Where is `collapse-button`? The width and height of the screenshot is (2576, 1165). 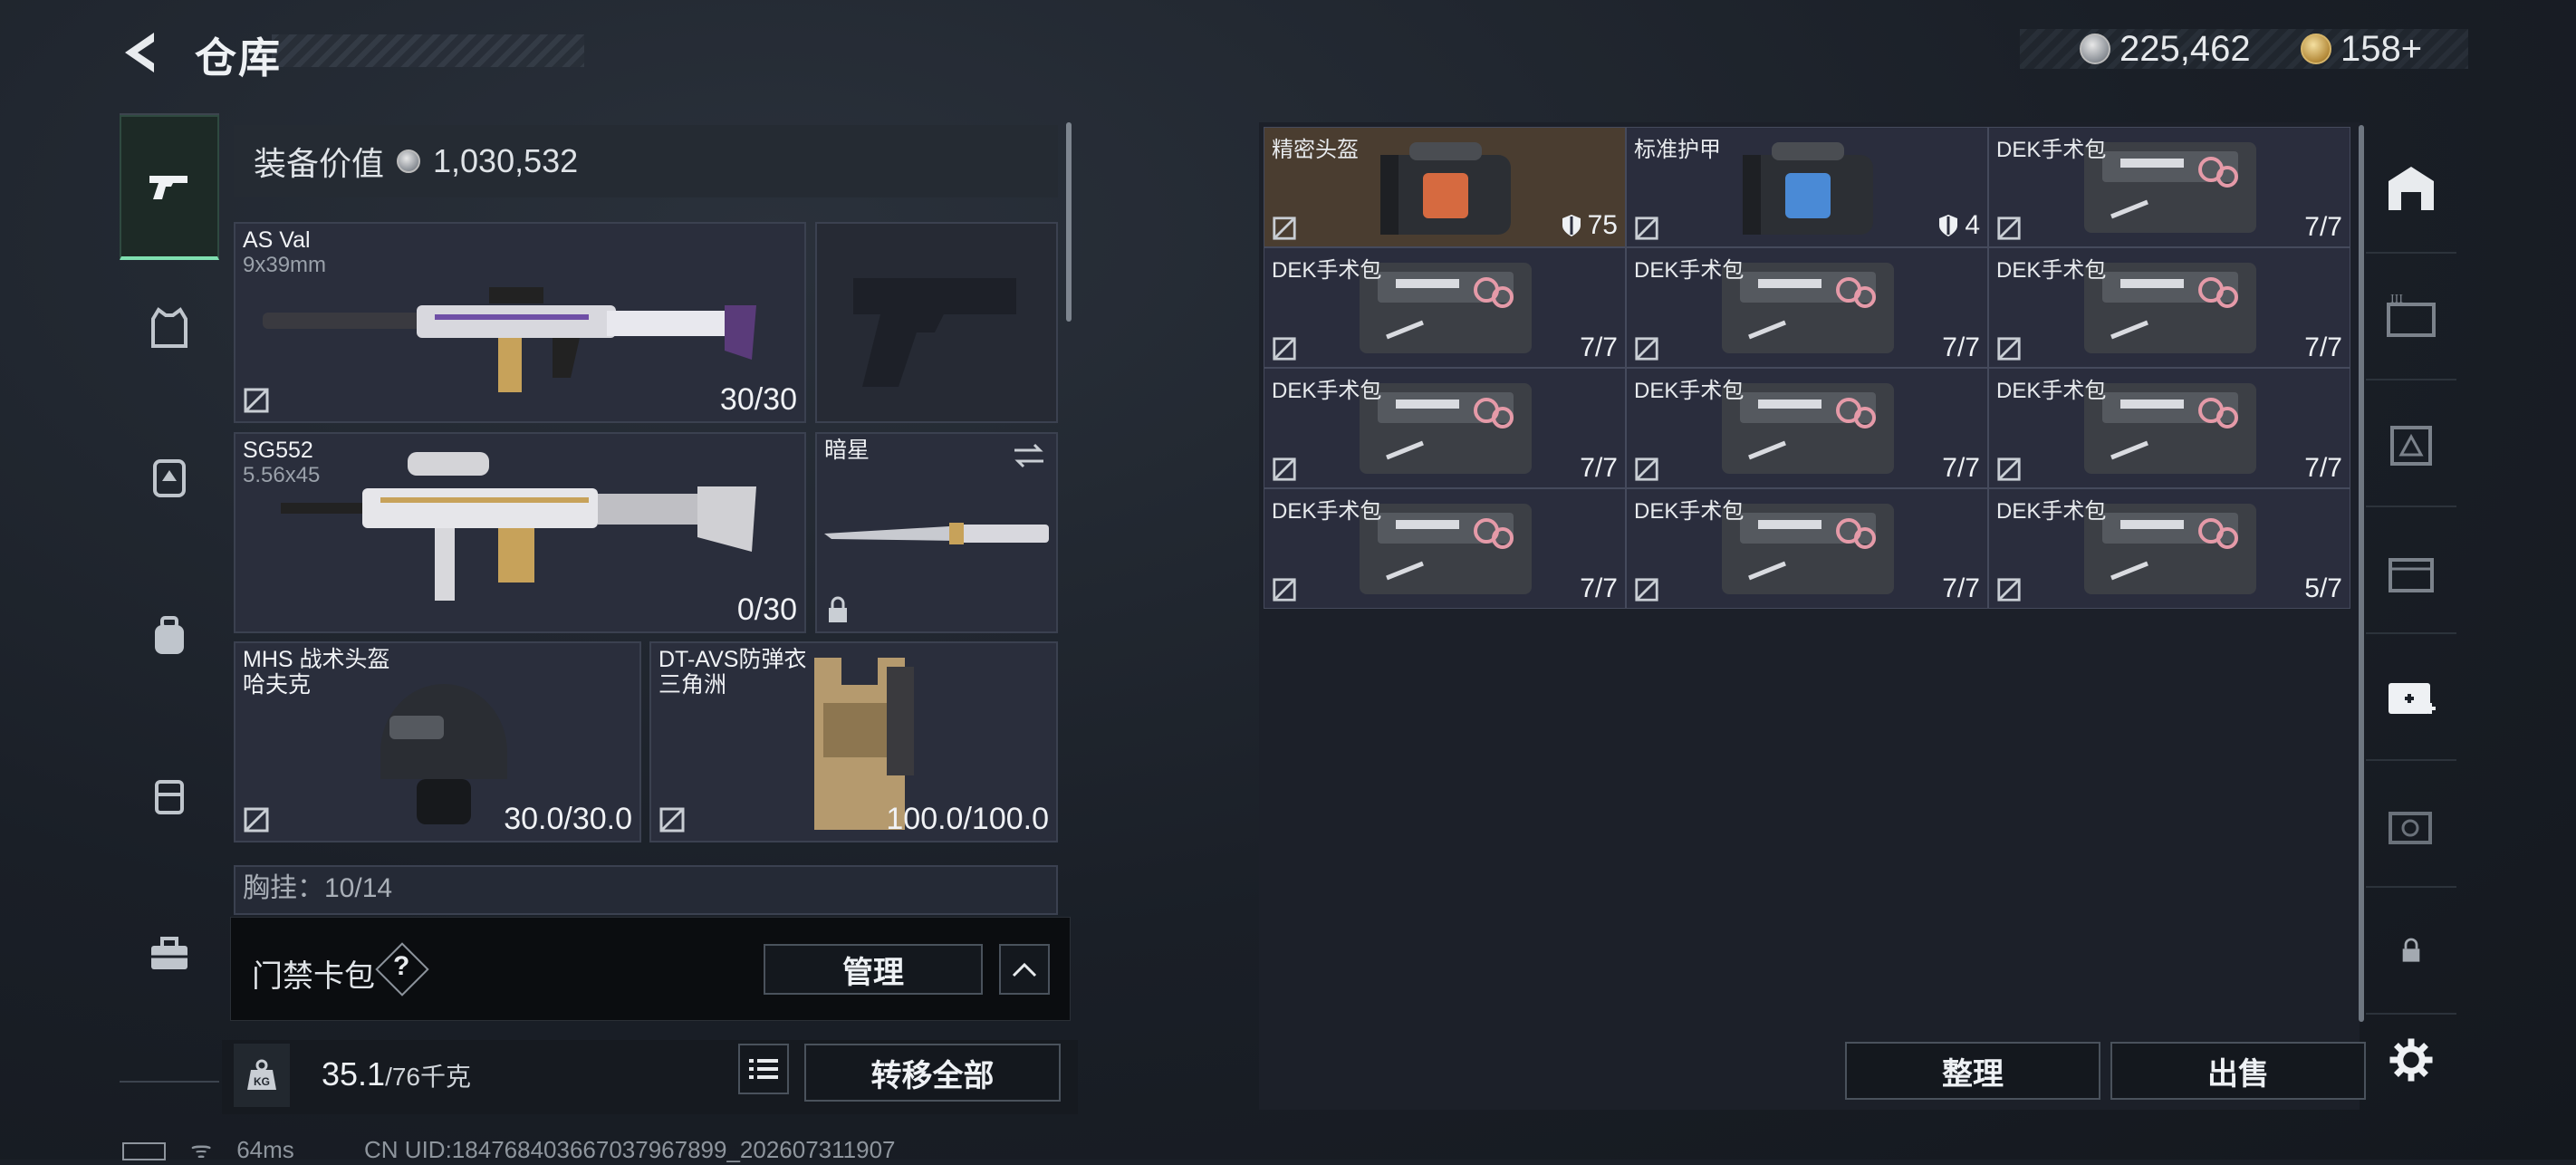 collapse-button is located at coordinates (1024, 969).